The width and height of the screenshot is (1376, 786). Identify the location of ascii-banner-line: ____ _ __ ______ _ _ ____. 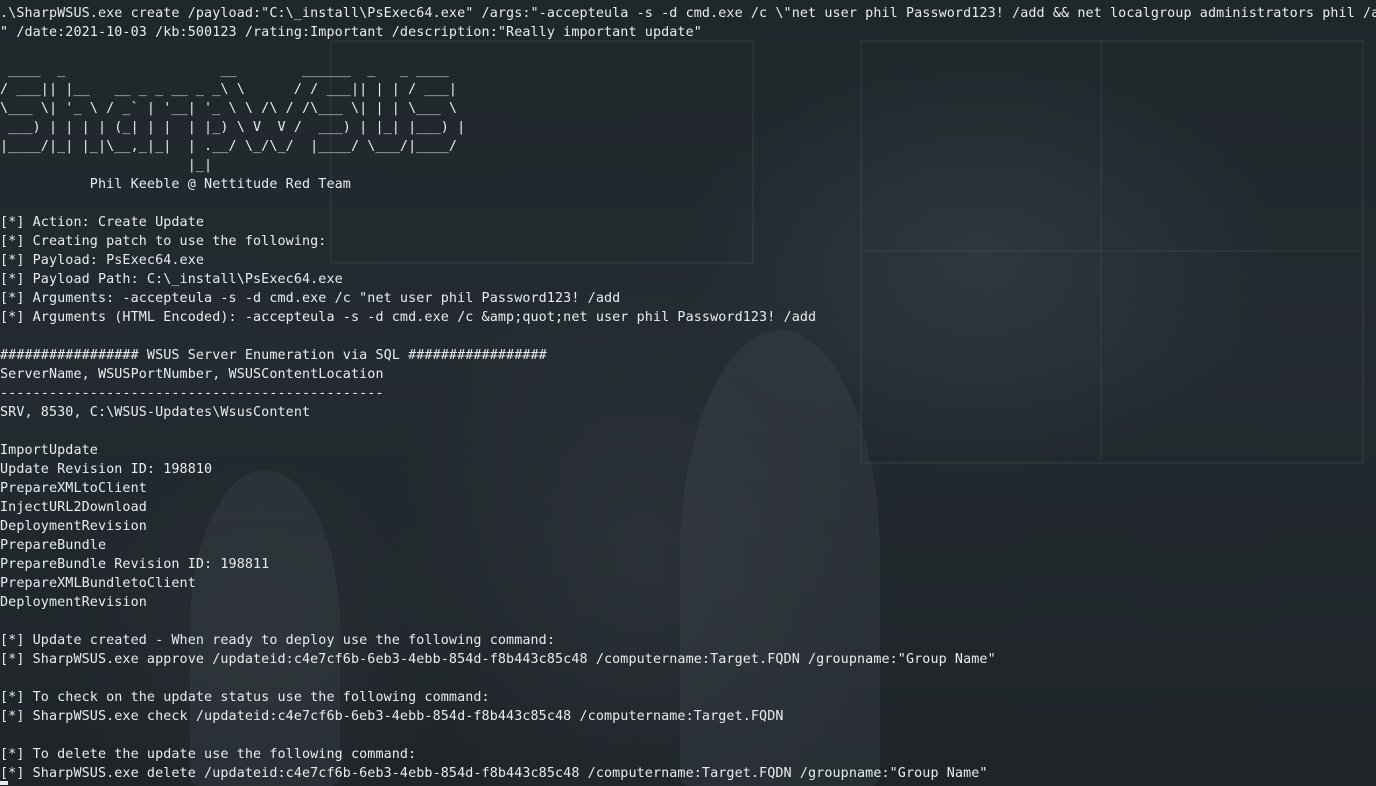
(224, 70).